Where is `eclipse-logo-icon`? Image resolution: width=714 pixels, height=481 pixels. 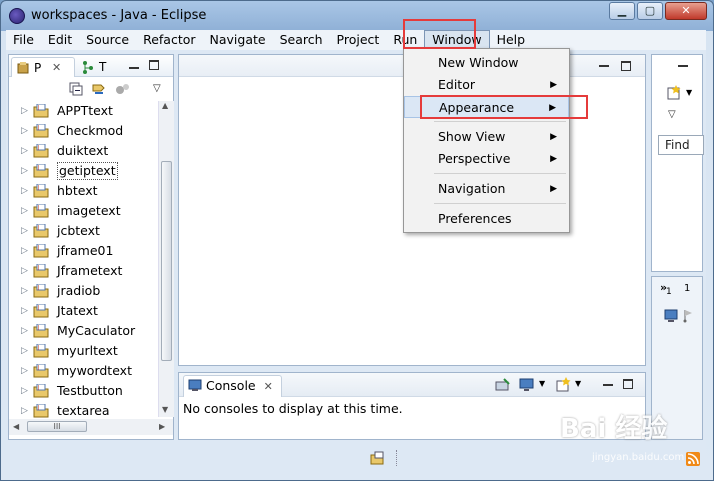
eclipse-logo-icon is located at coordinates (17, 16).